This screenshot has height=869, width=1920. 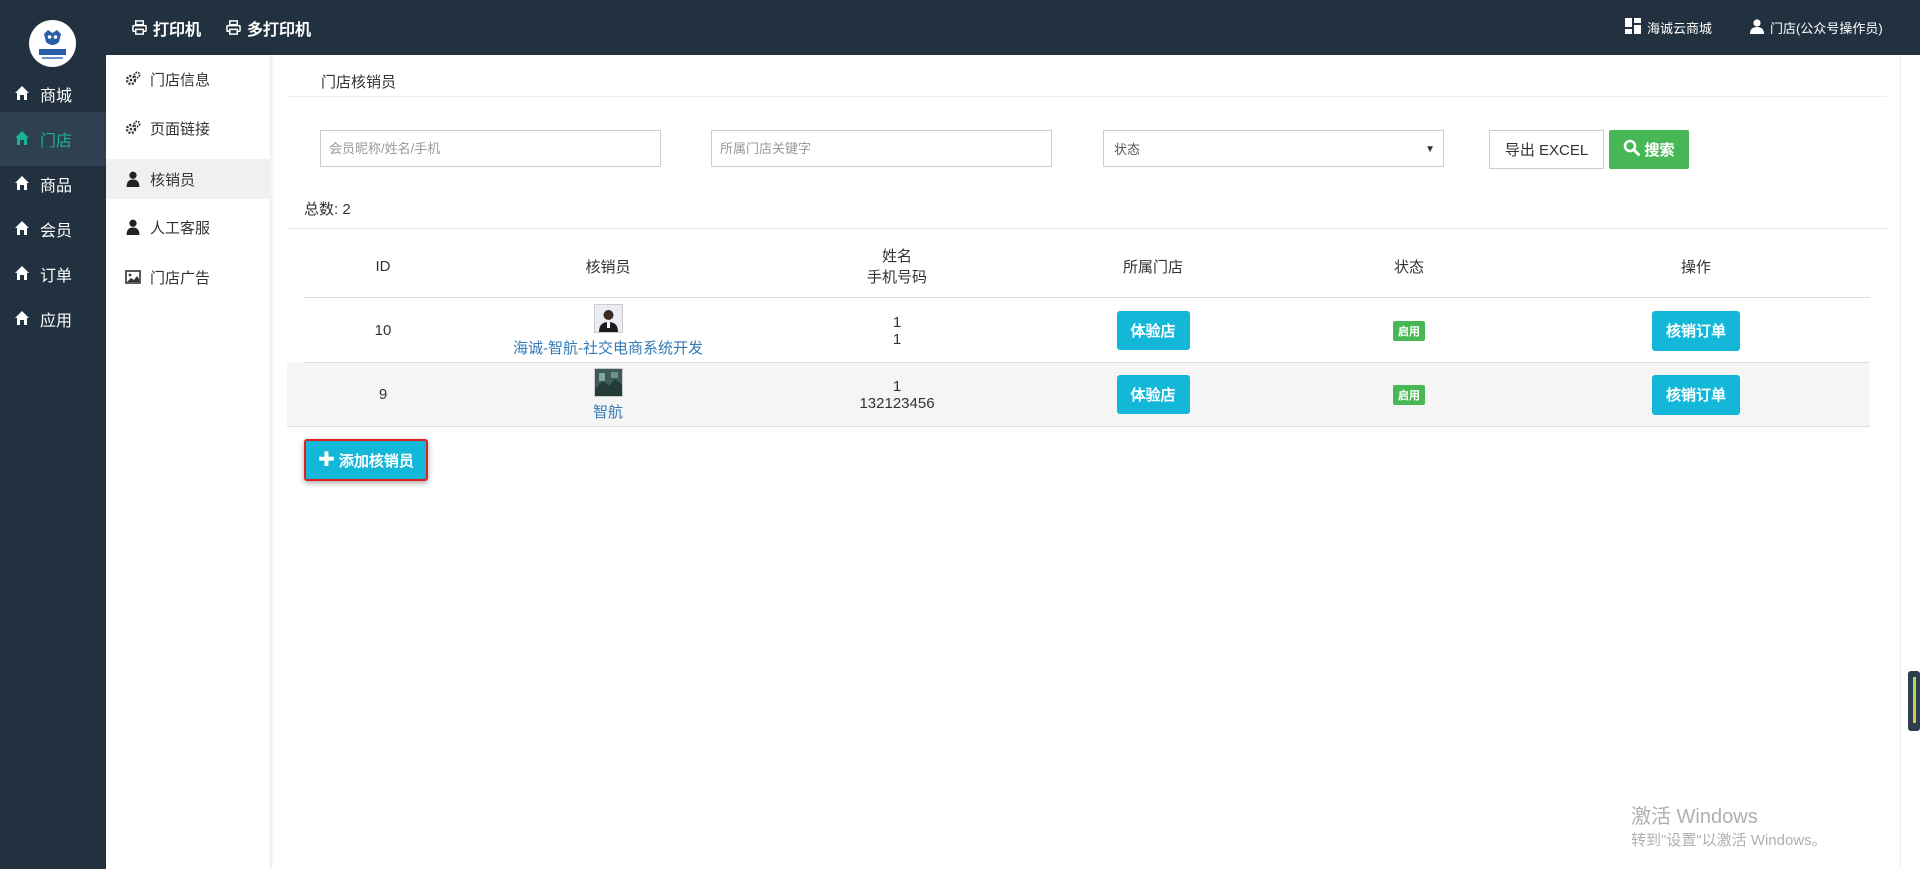 I want to click on image-icon, so click(x=133, y=277).